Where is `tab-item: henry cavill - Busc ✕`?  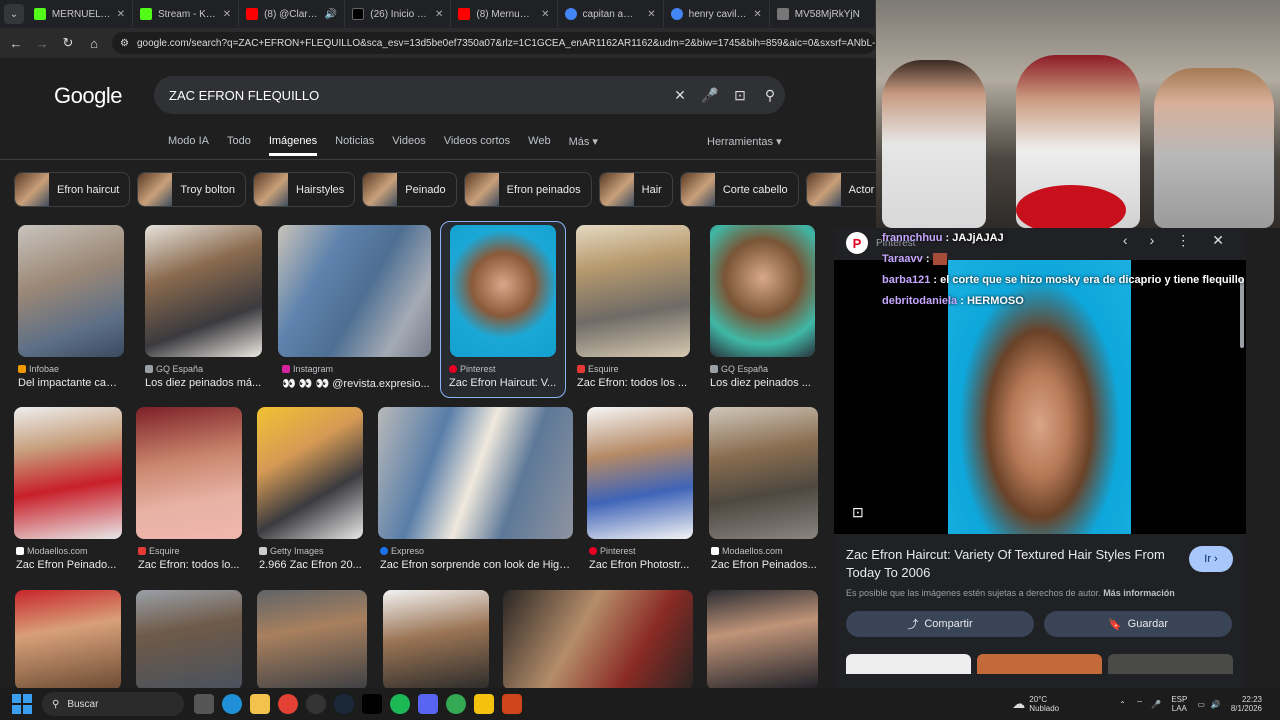
tab-item: henry cavill - Busc ✕ is located at coordinates (717, 14).